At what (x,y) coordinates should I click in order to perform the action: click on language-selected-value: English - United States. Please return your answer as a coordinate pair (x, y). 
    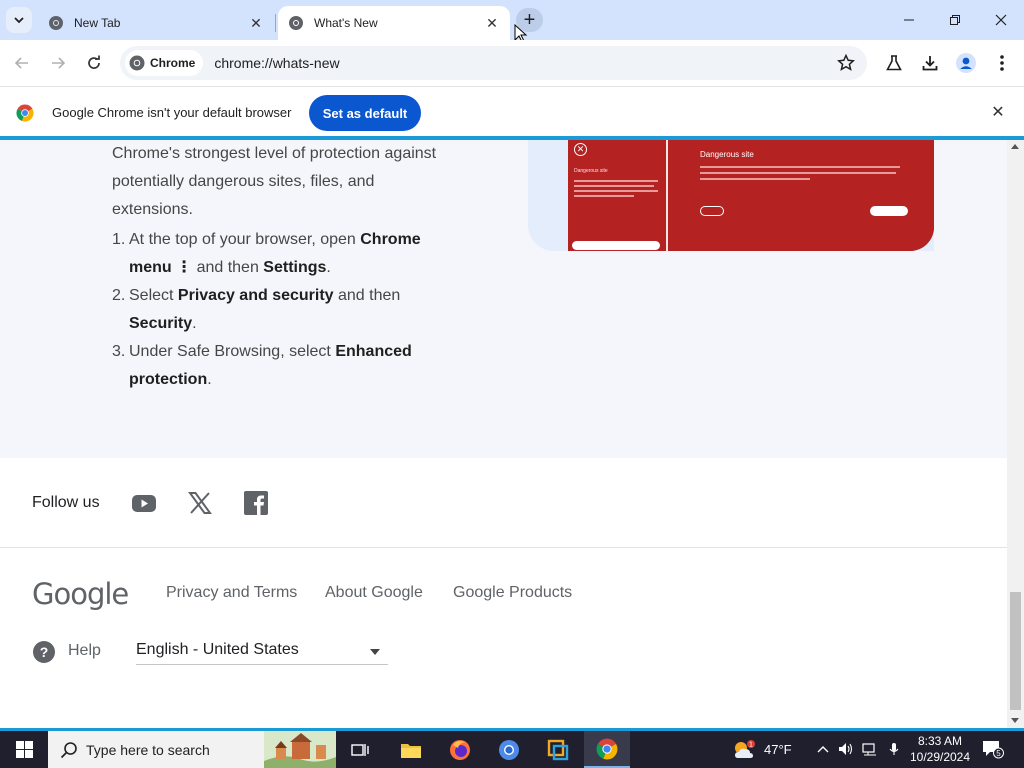
    Looking at the image, I should click on (217, 649).